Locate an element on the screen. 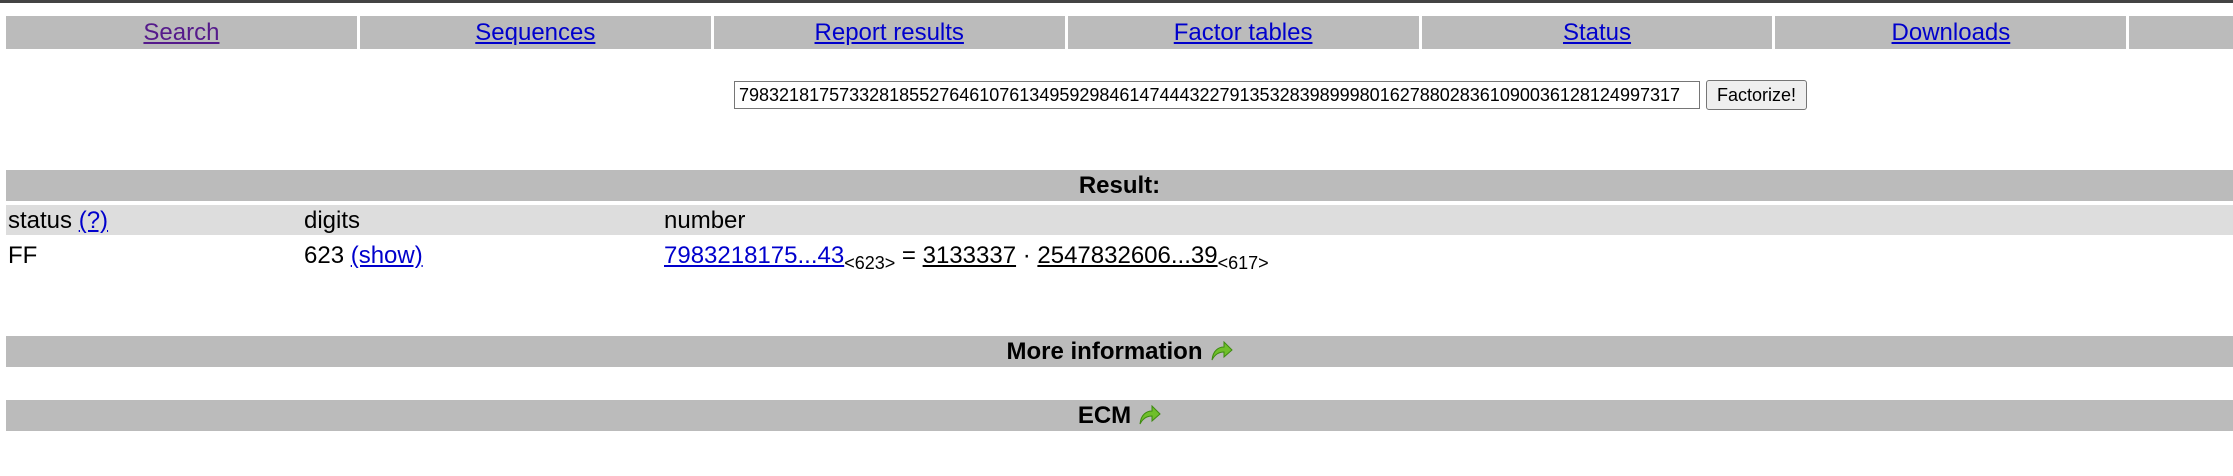  result-title: Result: is located at coordinates (1119, 185).